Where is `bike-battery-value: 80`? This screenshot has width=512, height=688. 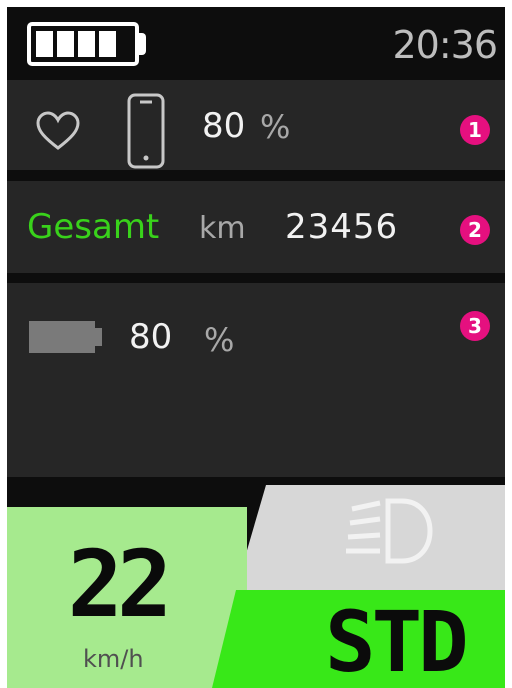 bike-battery-value: 80 is located at coordinates (151, 337).